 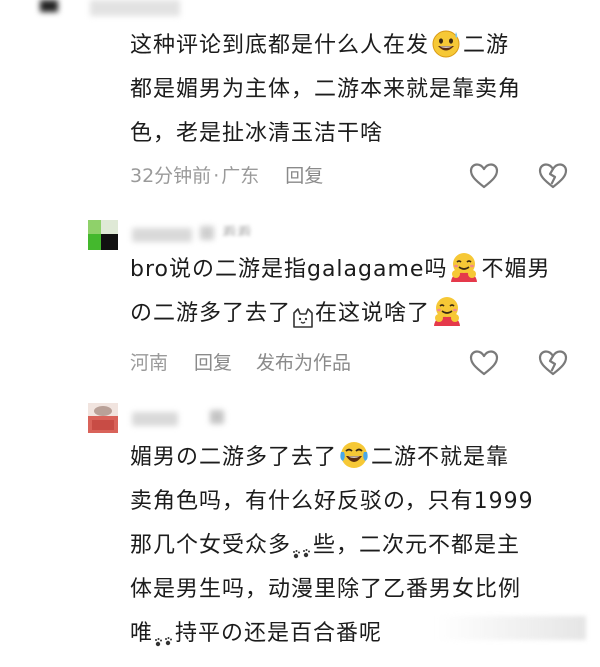 I want to click on comment-text-line: 体是男生吗，动漫里除了乙番男女比例, so click(x=326, y=589).